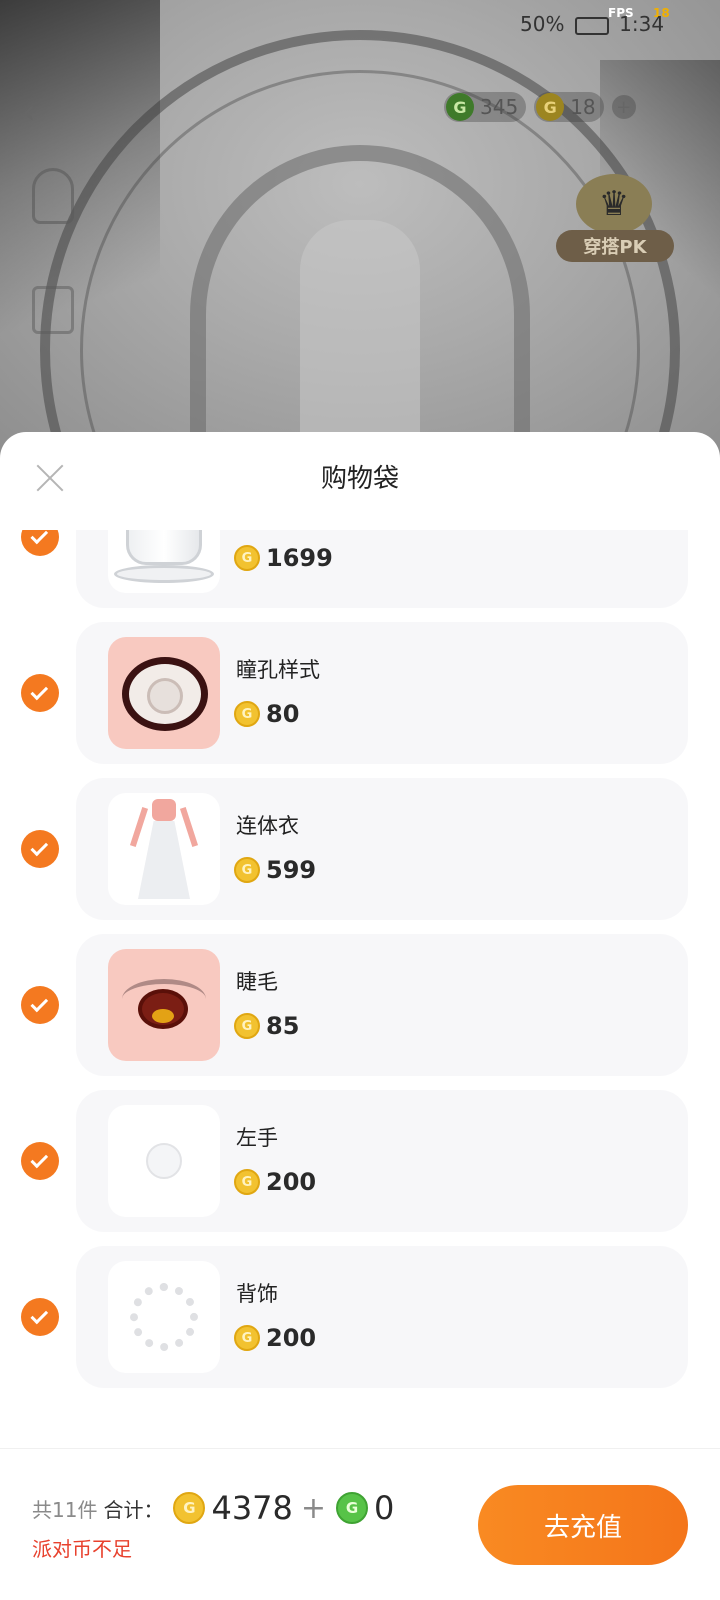  I want to click on add-currency-icon: +, so click(623, 107).